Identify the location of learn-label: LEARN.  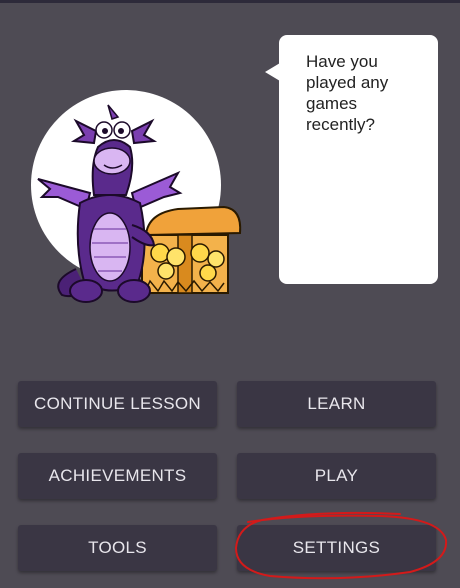
(336, 403).